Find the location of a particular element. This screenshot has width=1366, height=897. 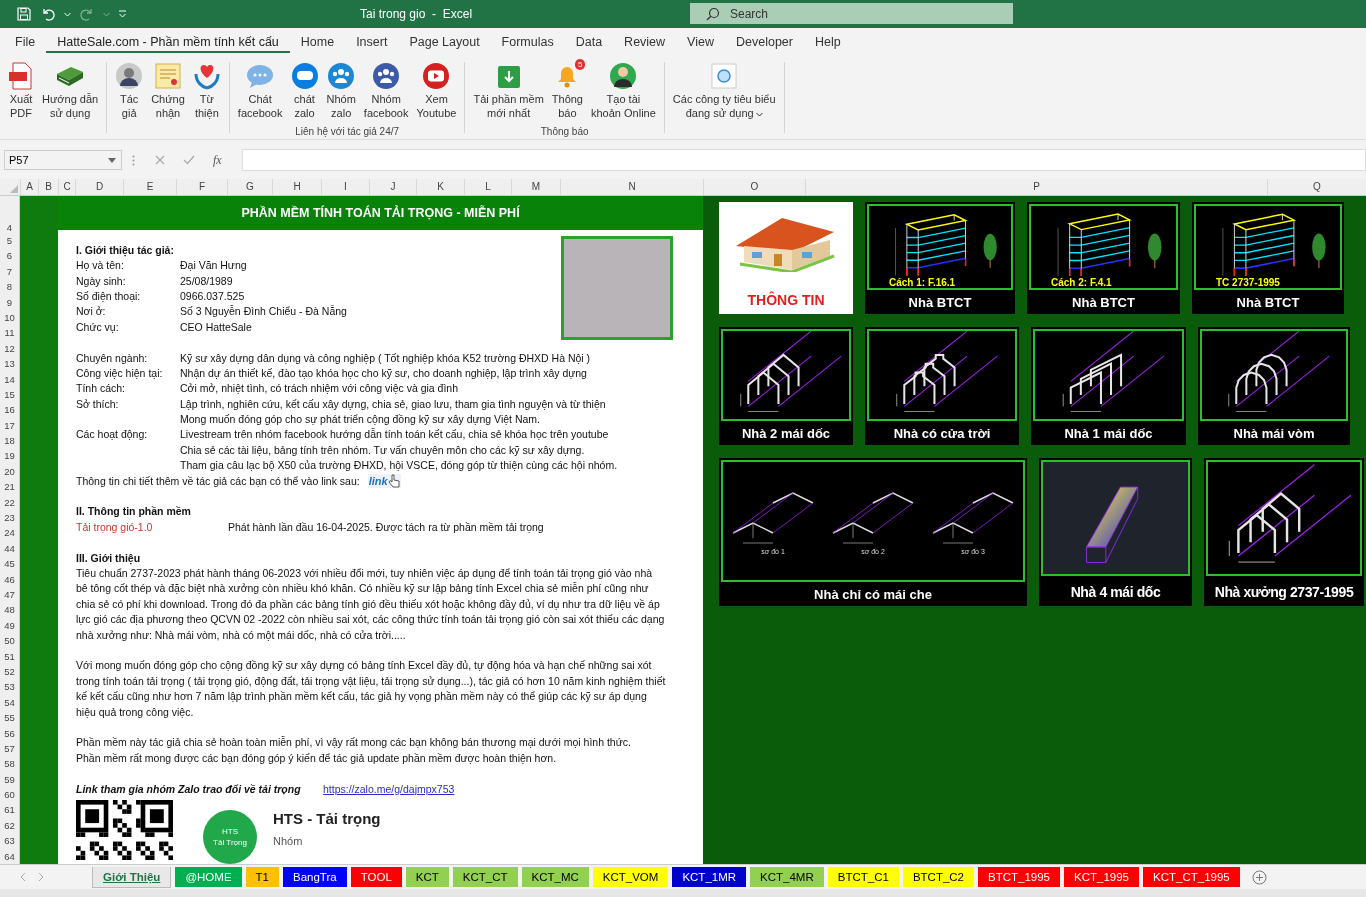

row-header: 12 is located at coordinates (9, 347).